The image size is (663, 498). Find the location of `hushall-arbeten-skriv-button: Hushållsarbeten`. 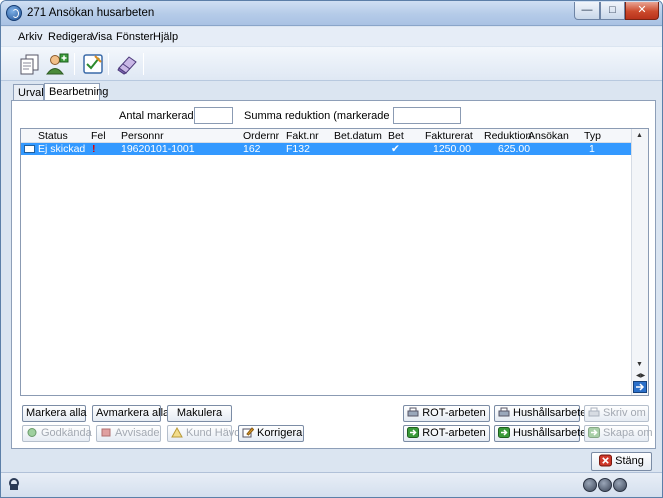

hushall-arbeten-skriv-button: Hushållsarbeten is located at coordinates (543, 413).